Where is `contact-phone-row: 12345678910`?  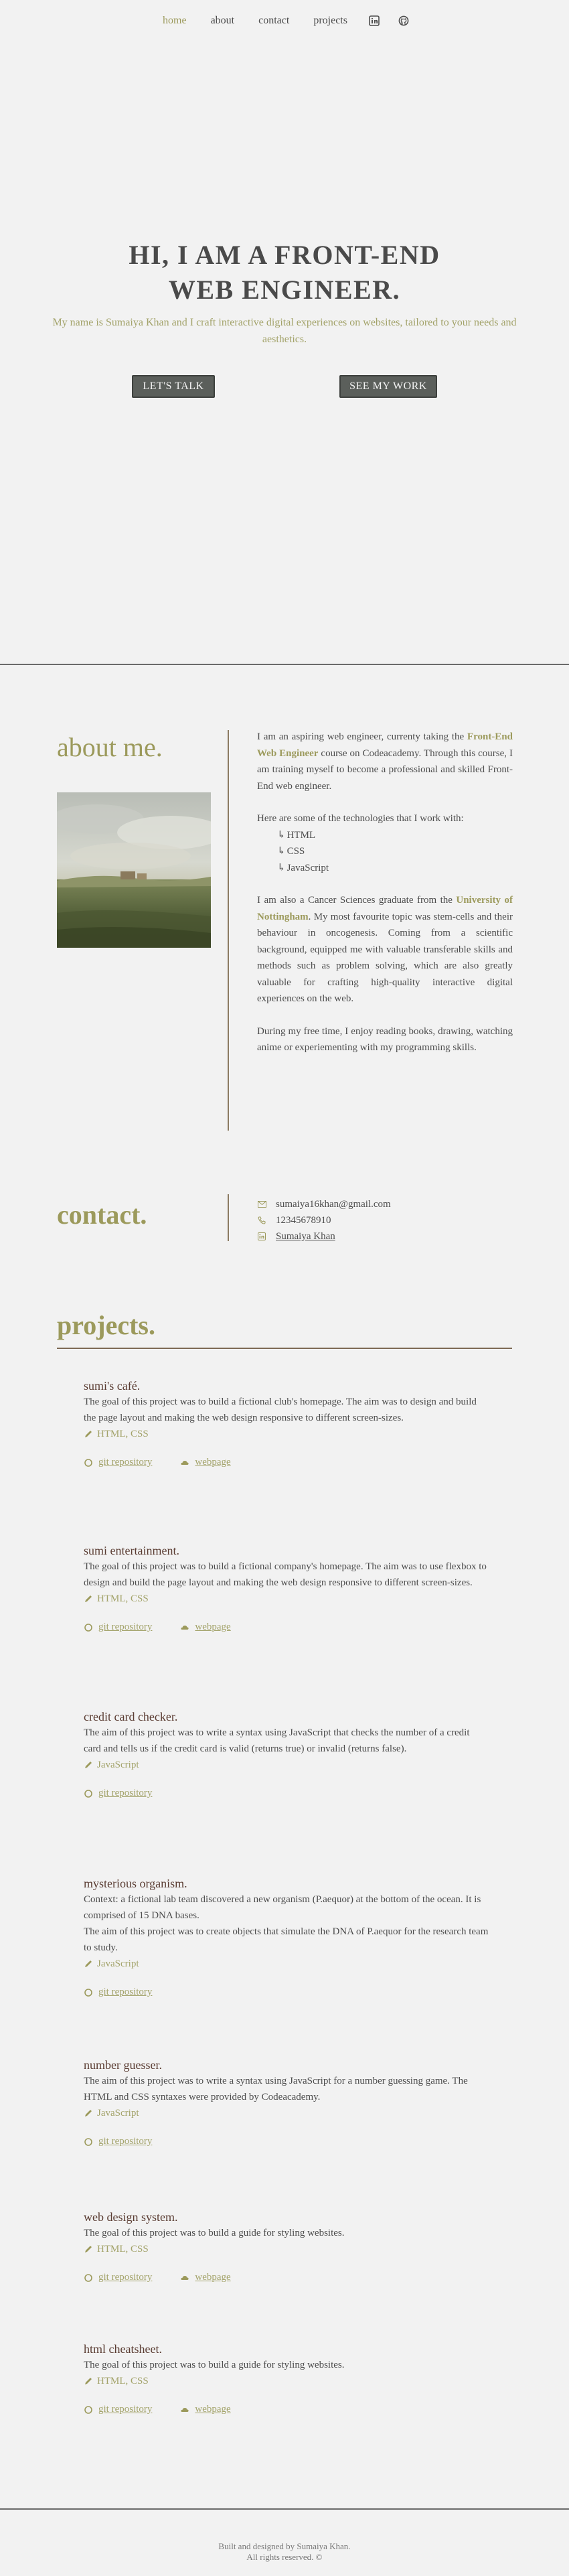 contact-phone-row: 12345678910 is located at coordinates (324, 1220).